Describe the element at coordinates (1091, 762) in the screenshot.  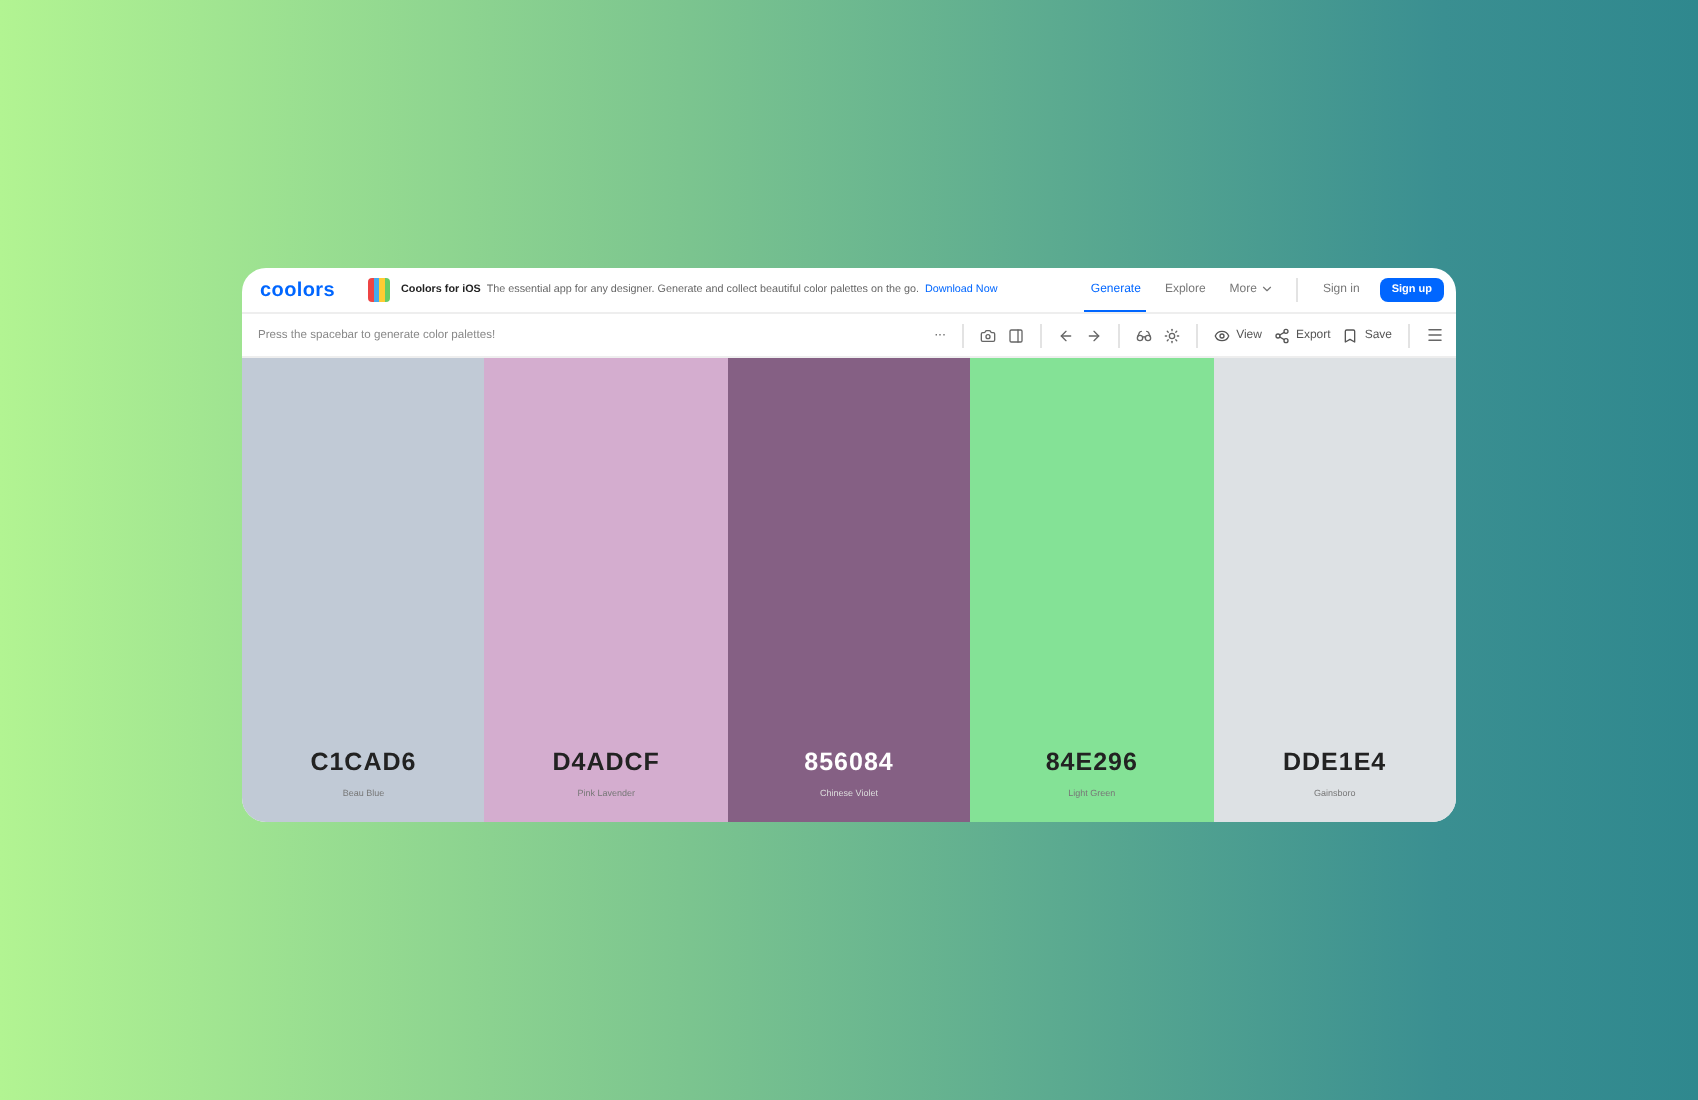
I see `hex-code: 84E296` at that location.